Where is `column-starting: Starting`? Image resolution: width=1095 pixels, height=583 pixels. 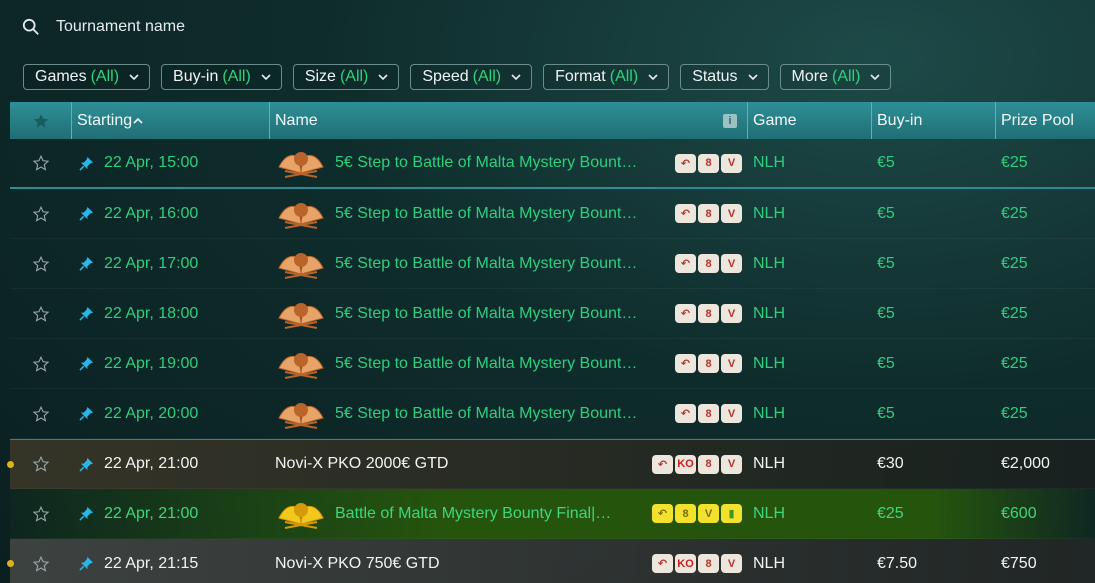 column-starting: Starting is located at coordinates (170, 120).